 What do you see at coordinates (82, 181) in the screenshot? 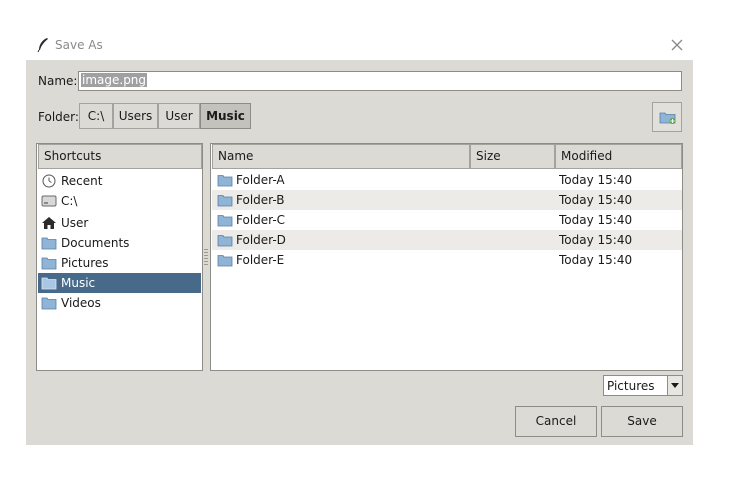
I see `shortcut-label: Recent` at bounding box center [82, 181].